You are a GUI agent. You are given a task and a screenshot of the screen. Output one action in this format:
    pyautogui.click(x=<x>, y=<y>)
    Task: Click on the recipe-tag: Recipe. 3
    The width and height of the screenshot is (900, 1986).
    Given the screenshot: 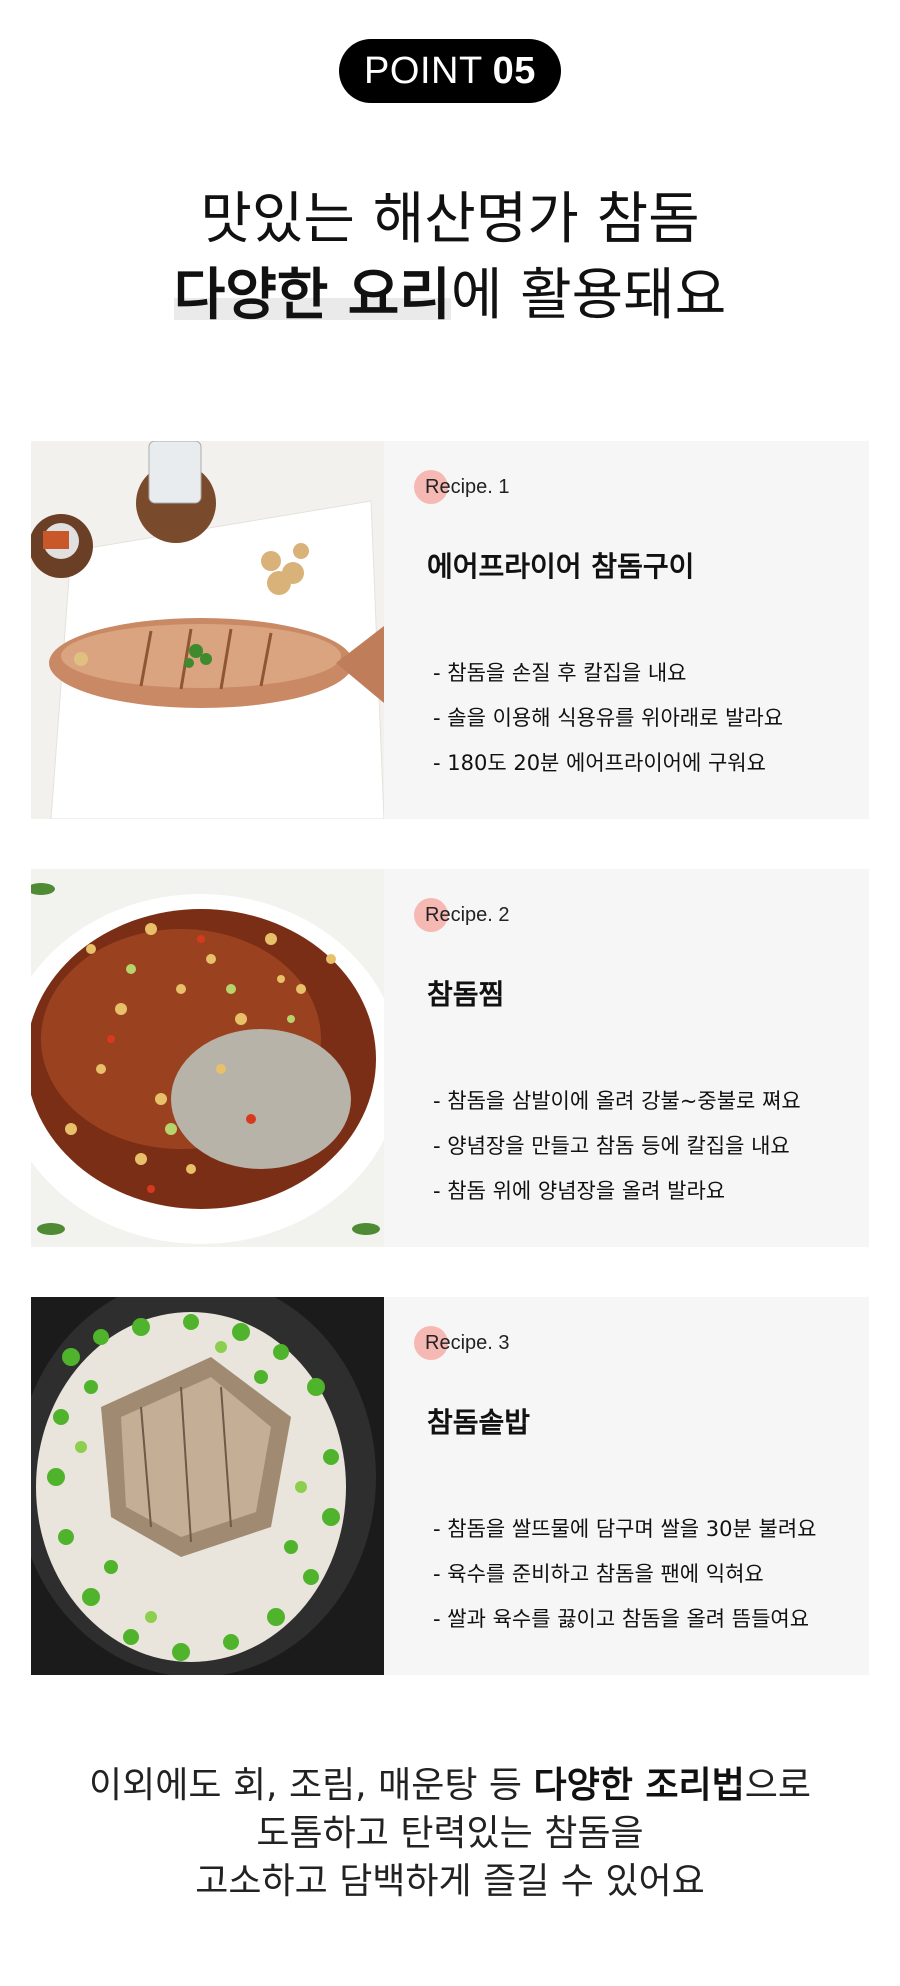 What is the action you would take?
    pyautogui.click(x=462, y=1343)
    